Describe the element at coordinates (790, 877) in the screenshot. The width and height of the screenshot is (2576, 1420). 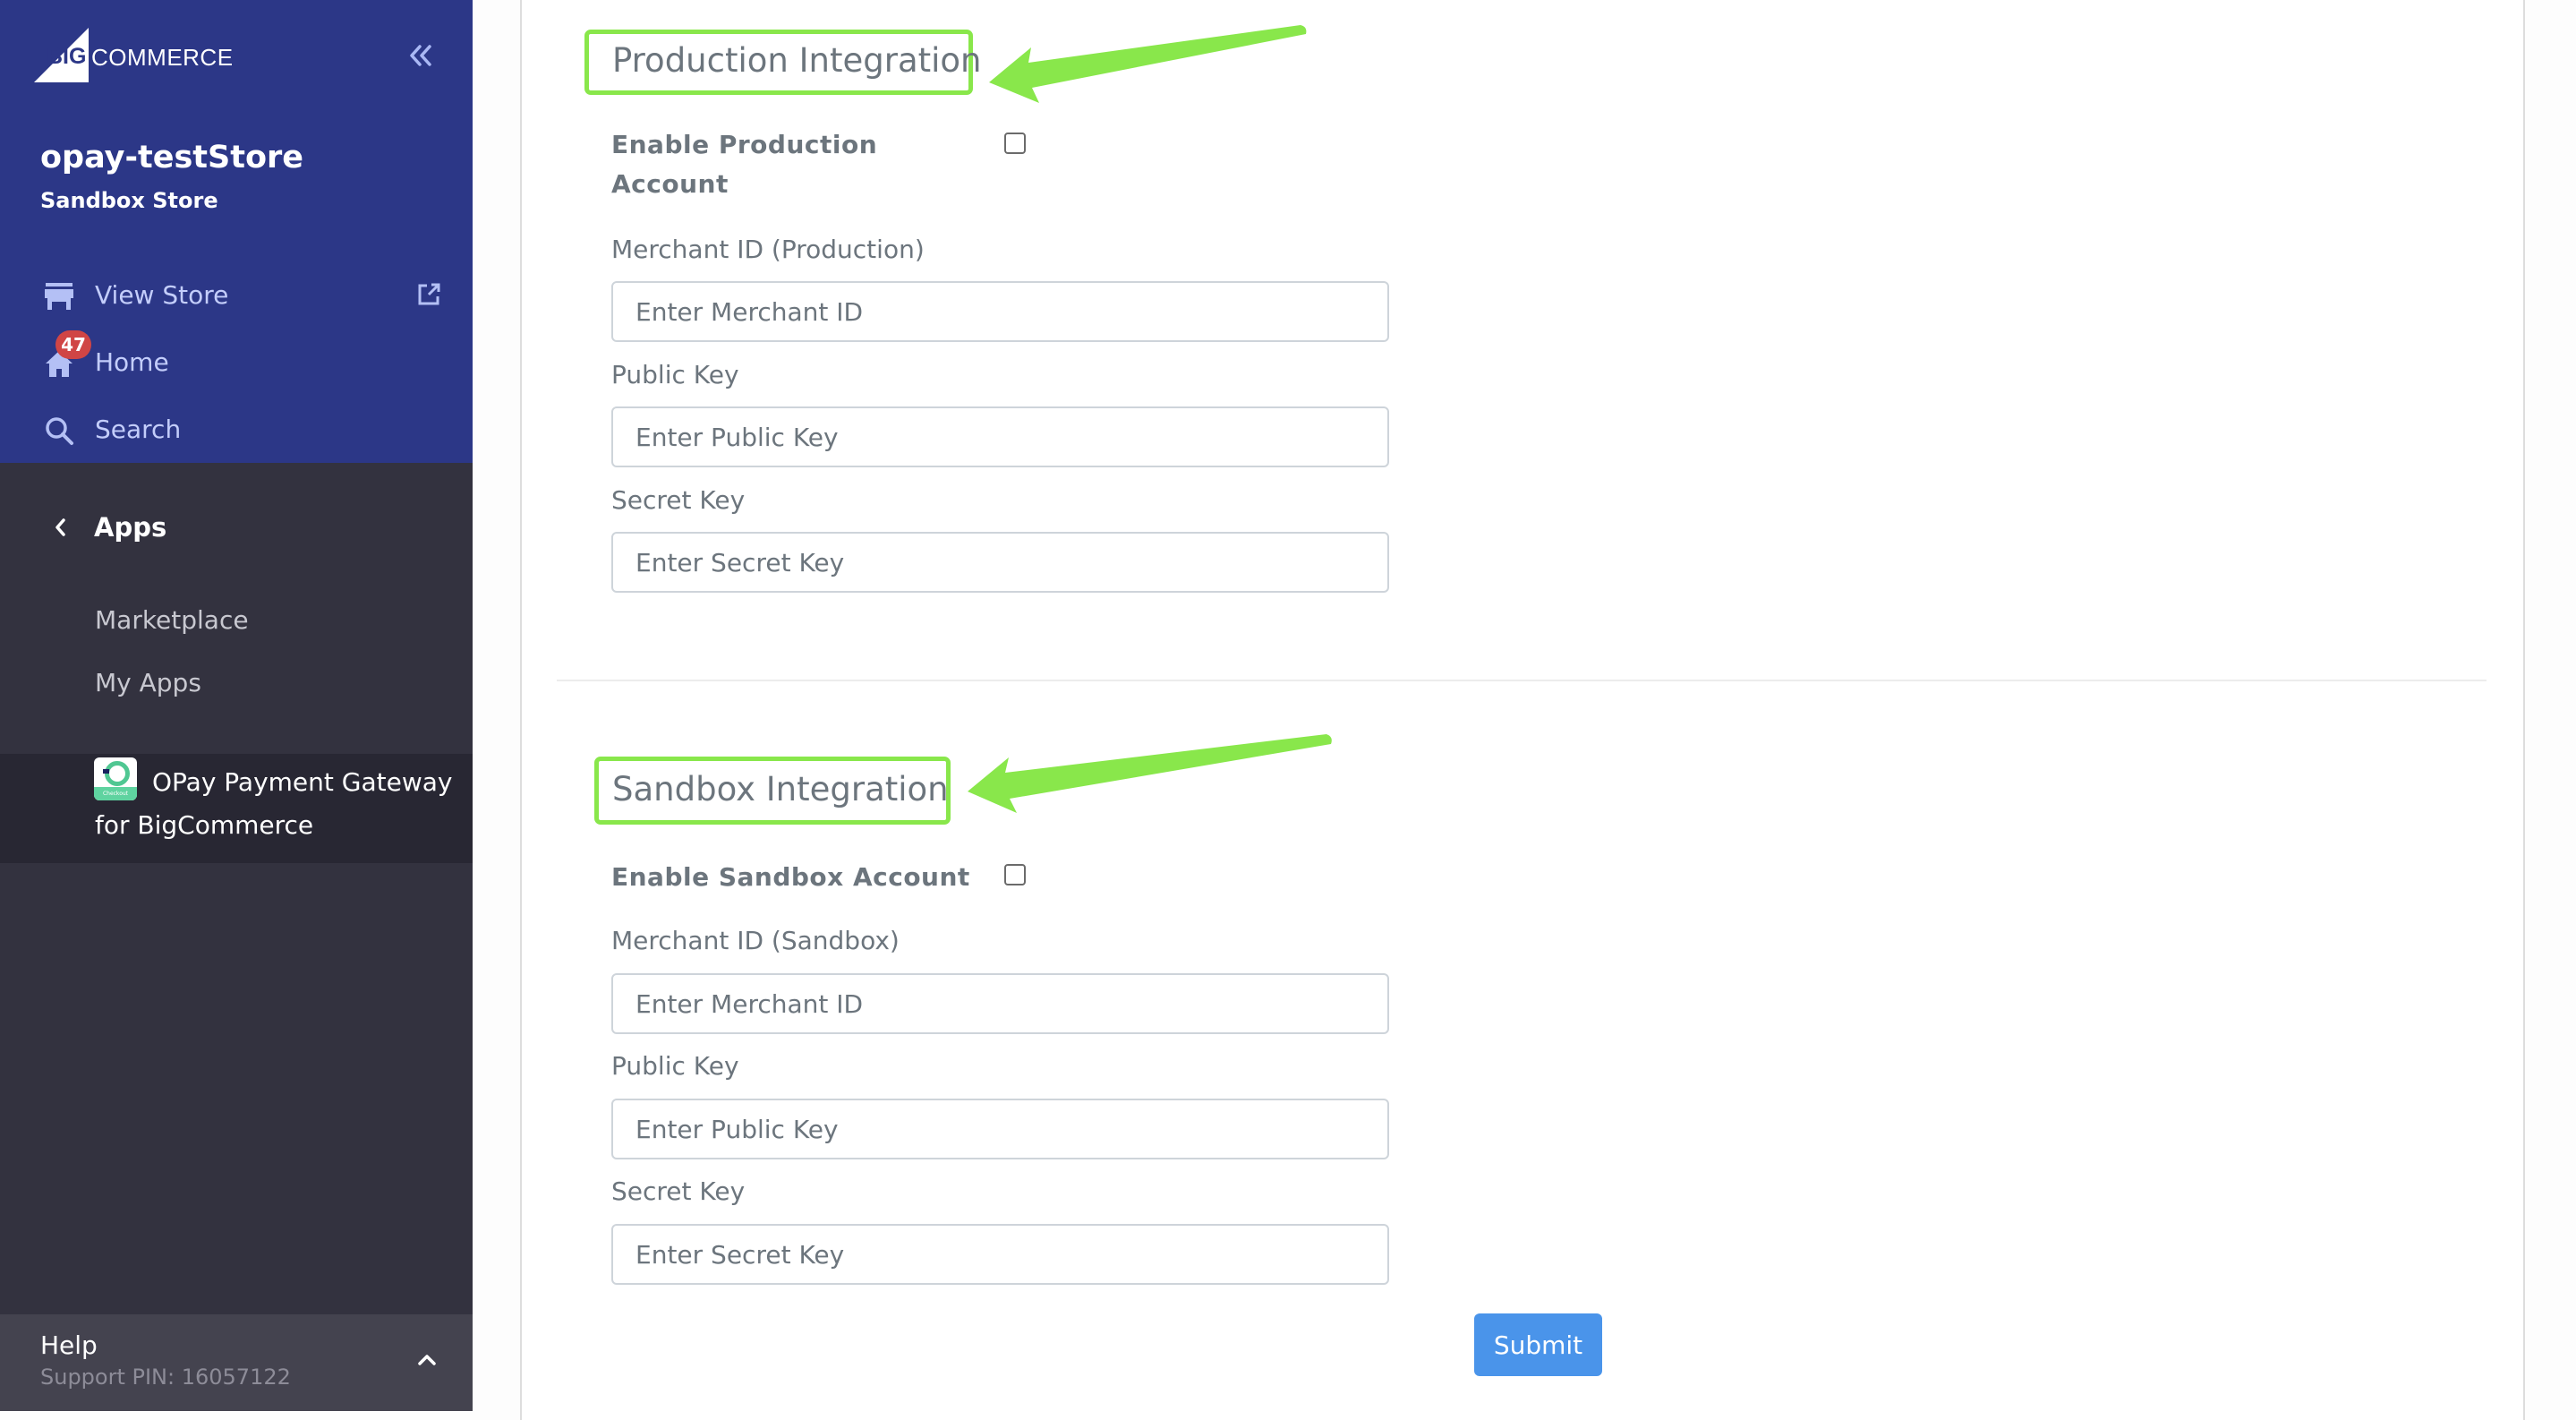
I see `enable-sandbox-label: Enable Sandbox Account` at that location.